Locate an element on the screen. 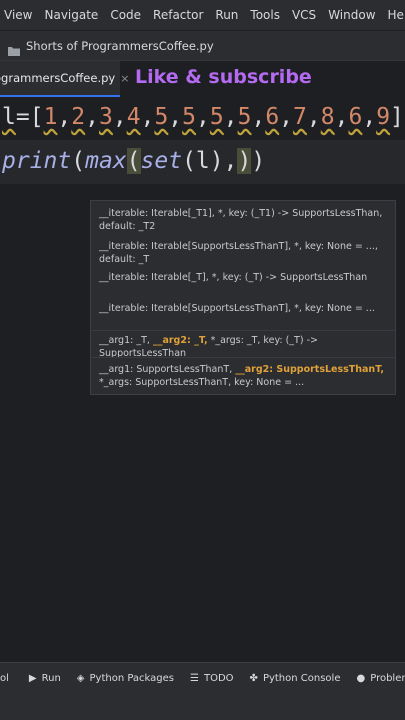 The width and height of the screenshot is (405, 720). window-title-bar: Shorts of ProgrammersCoffee.py is located at coordinates (202, 45).